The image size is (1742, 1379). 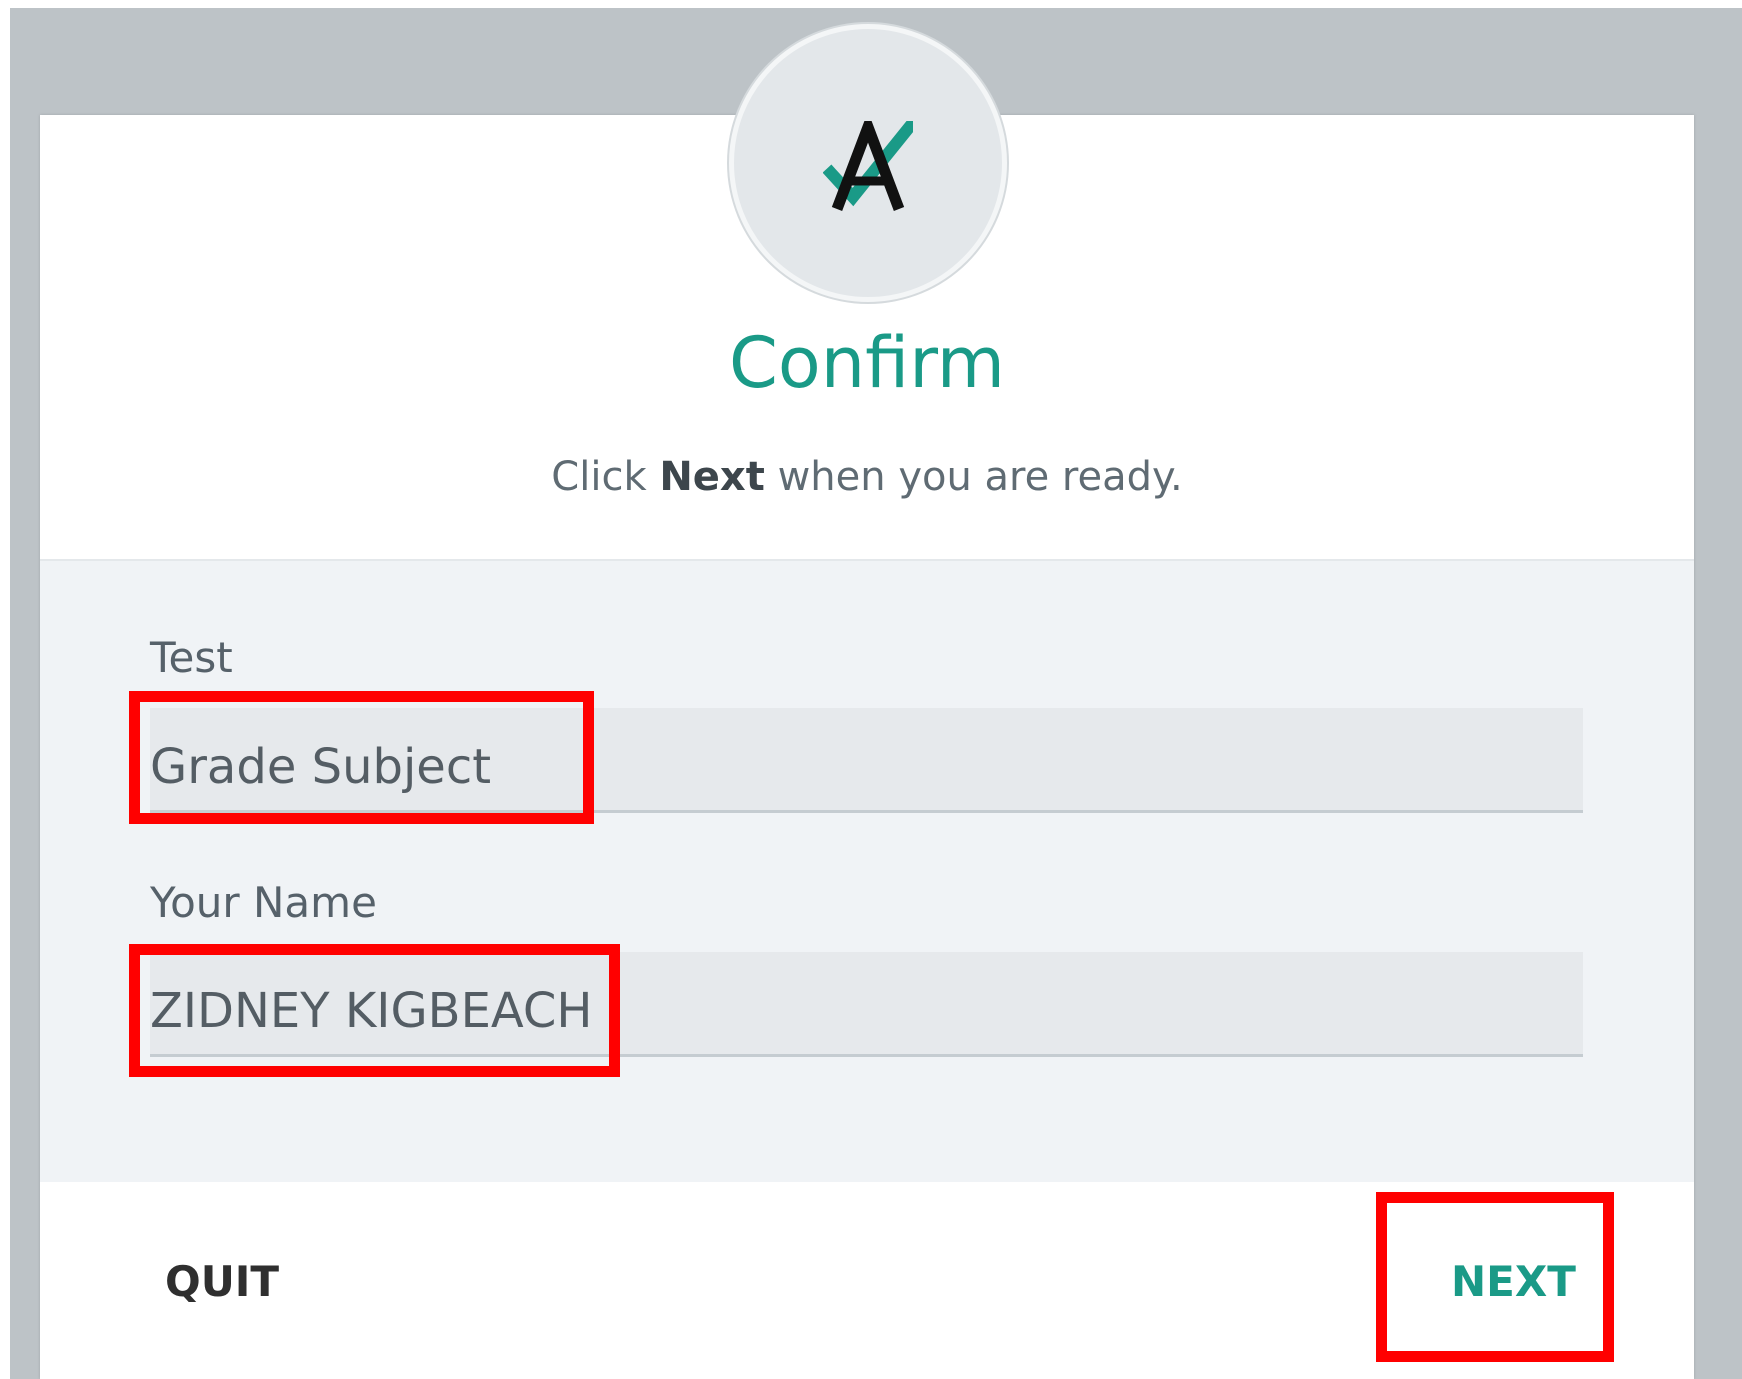 What do you see at coordinates (867, 363) in the screenshot?
I see `dialog-title: Confirm` at bounding box center [867, 363].